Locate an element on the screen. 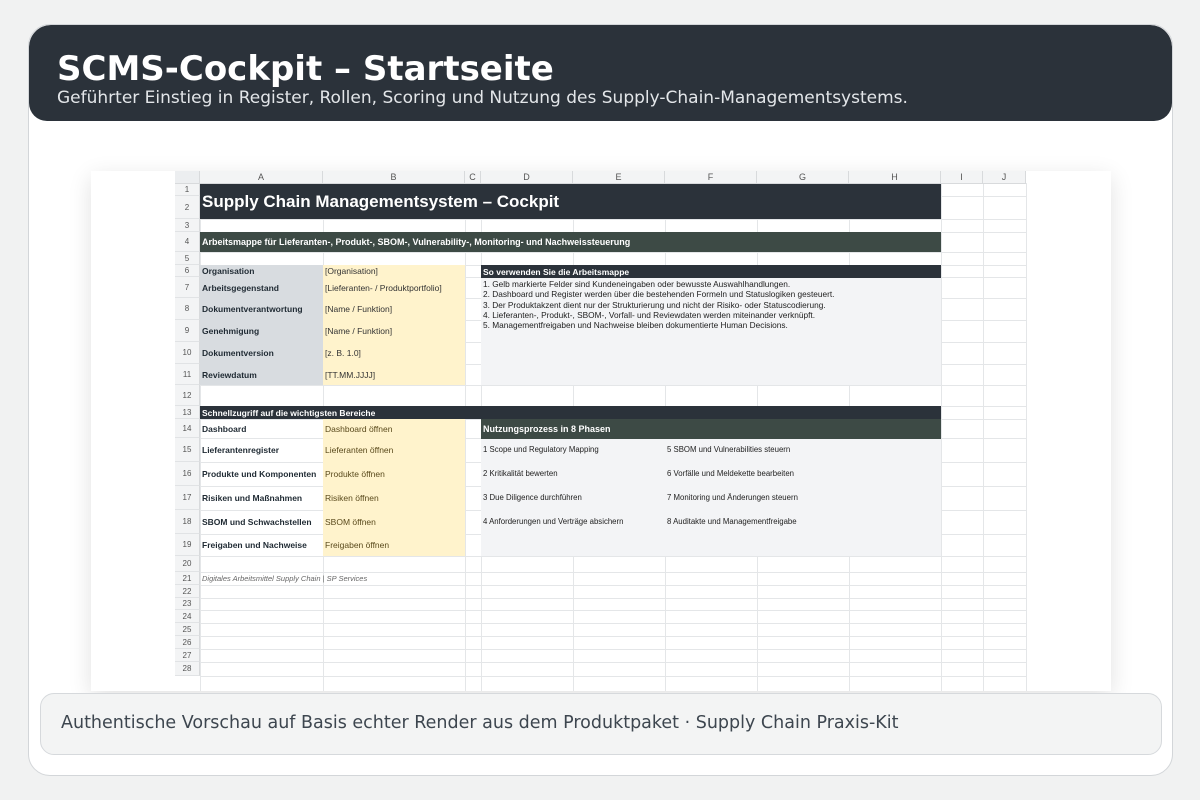 Image resolution: width=1200 pixels, height=800 pixels. quick-access-link: Produkte öffnen is located at coordinates (394, 474).